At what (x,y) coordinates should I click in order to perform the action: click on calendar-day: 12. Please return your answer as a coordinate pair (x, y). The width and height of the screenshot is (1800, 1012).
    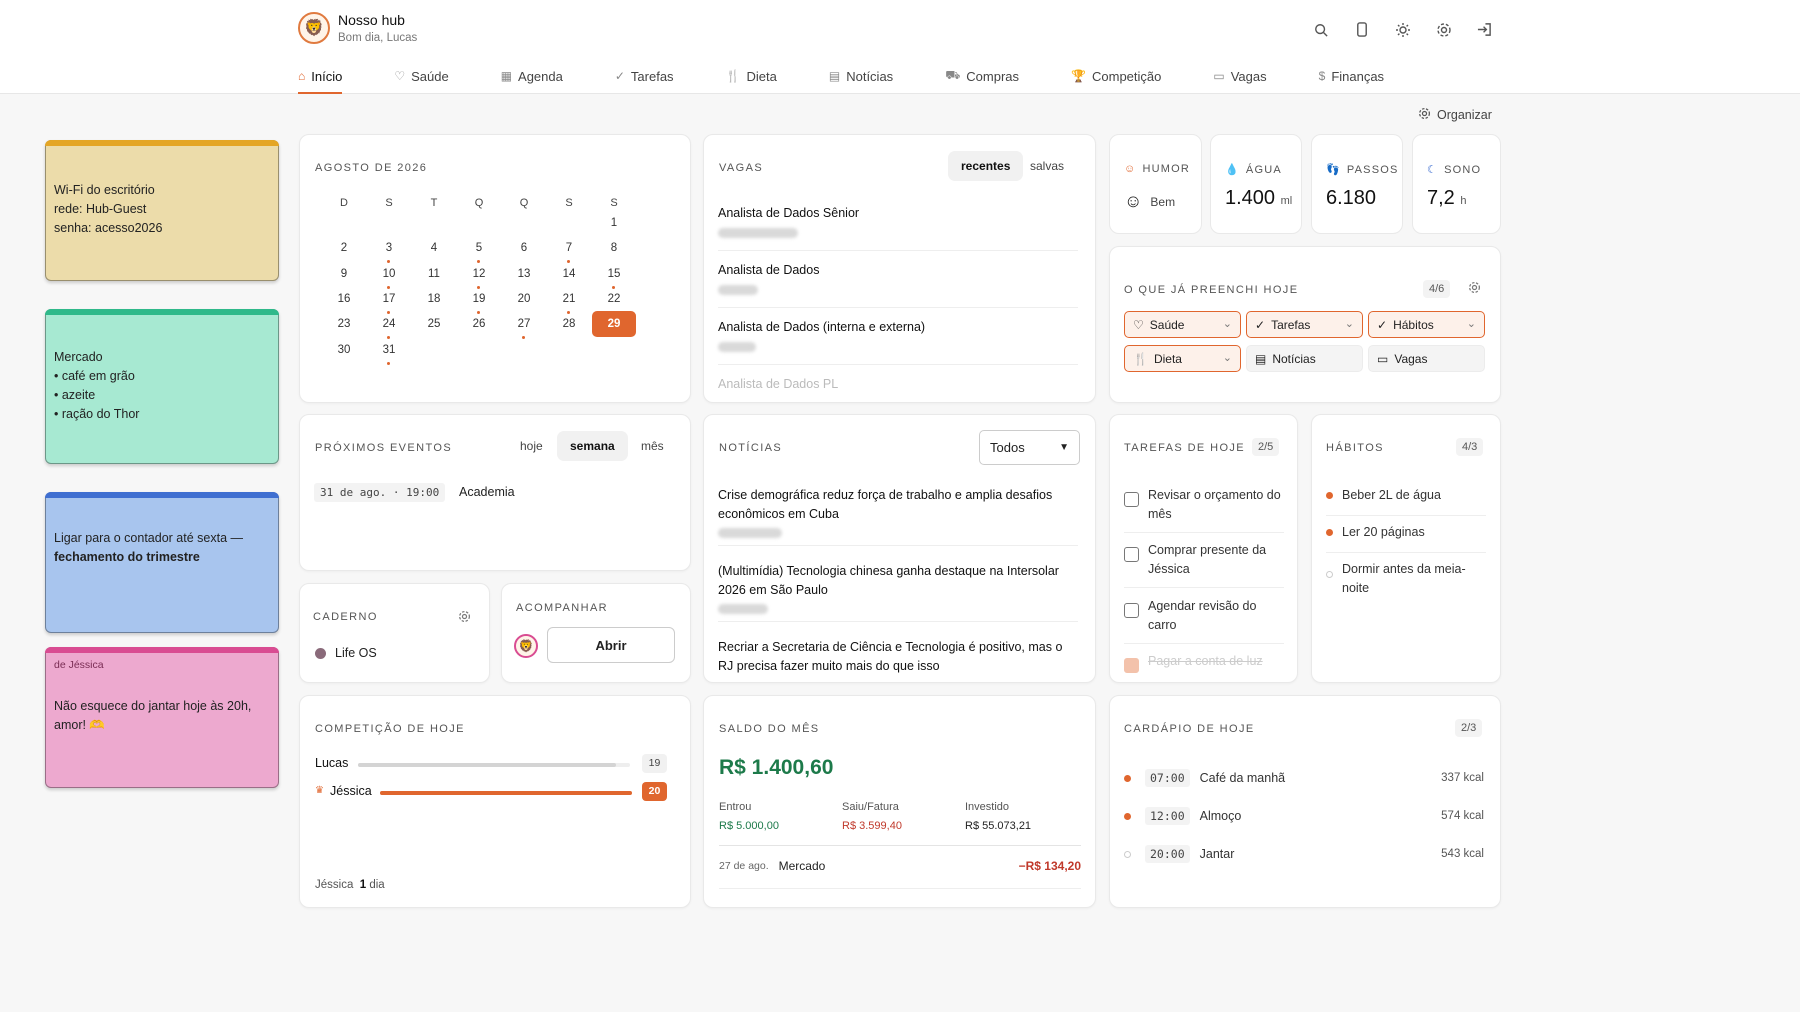
    Looking at the image, I should click on (479, 277).